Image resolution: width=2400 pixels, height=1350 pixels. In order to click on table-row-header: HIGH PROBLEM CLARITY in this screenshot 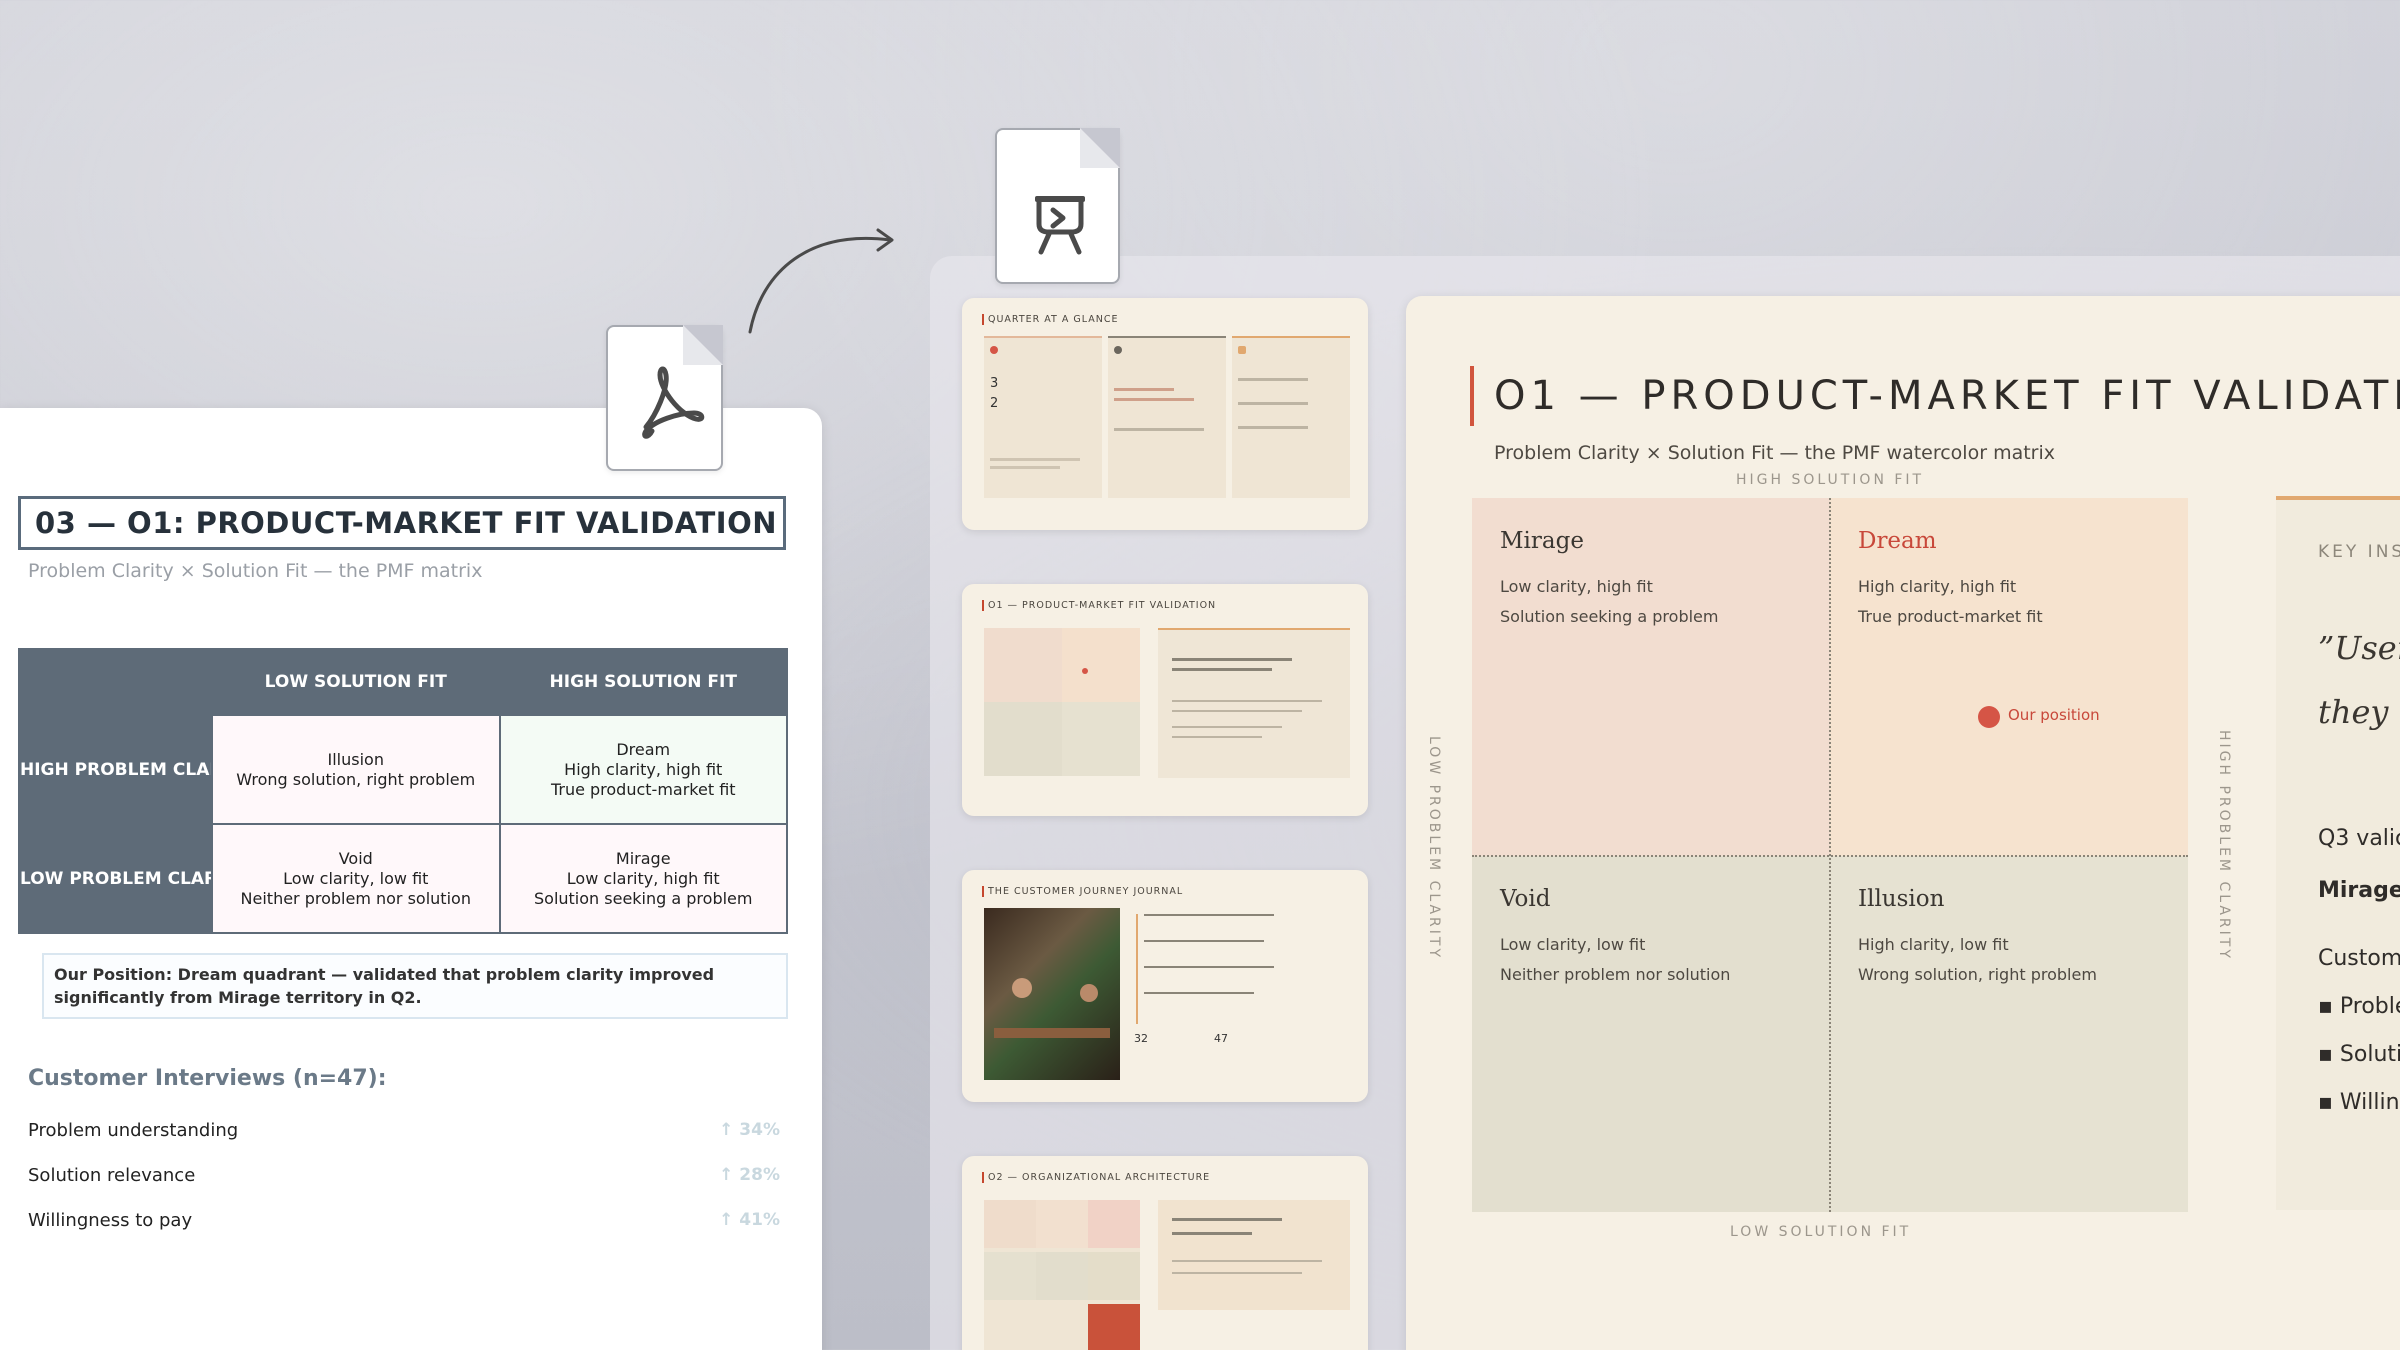, I will do `click(115, 769)`.